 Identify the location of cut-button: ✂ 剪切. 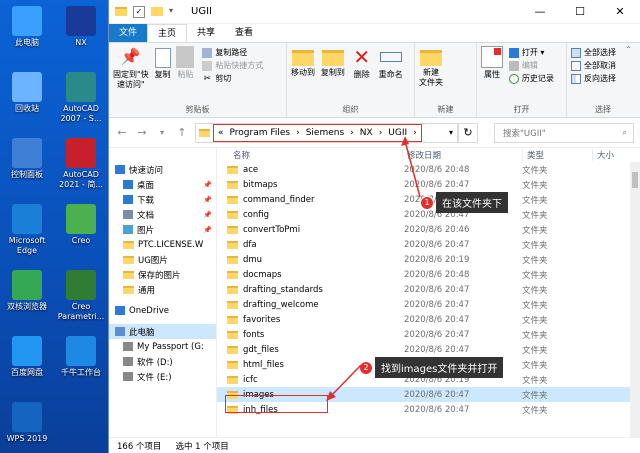
(232, 78).